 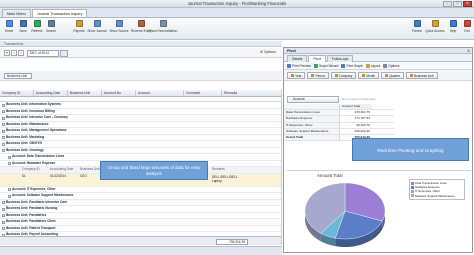 What do you see at coordinates (43, 195) in the screenshot?
I see `group-row-label: Account: Software Support Maintenance` at bounding box center [43, 195].